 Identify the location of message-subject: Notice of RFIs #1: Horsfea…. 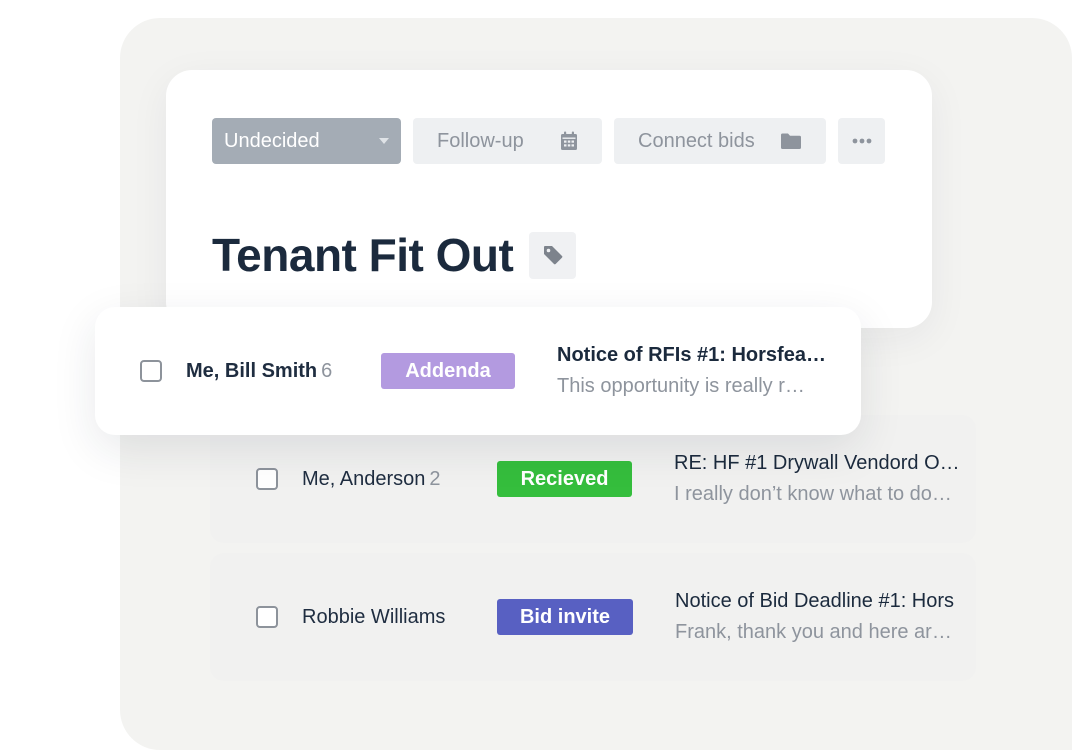
(691, 355).